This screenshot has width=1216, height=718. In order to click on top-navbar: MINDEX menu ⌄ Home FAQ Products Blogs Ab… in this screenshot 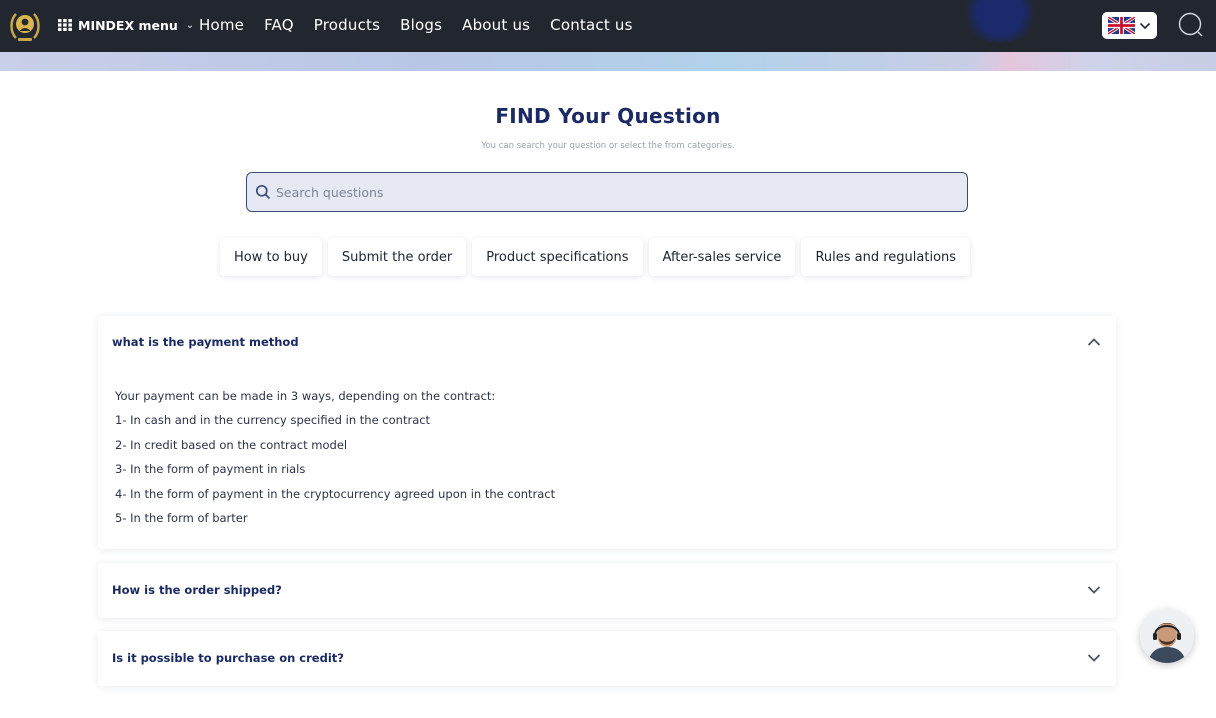, I will do `click(608, 26)`.